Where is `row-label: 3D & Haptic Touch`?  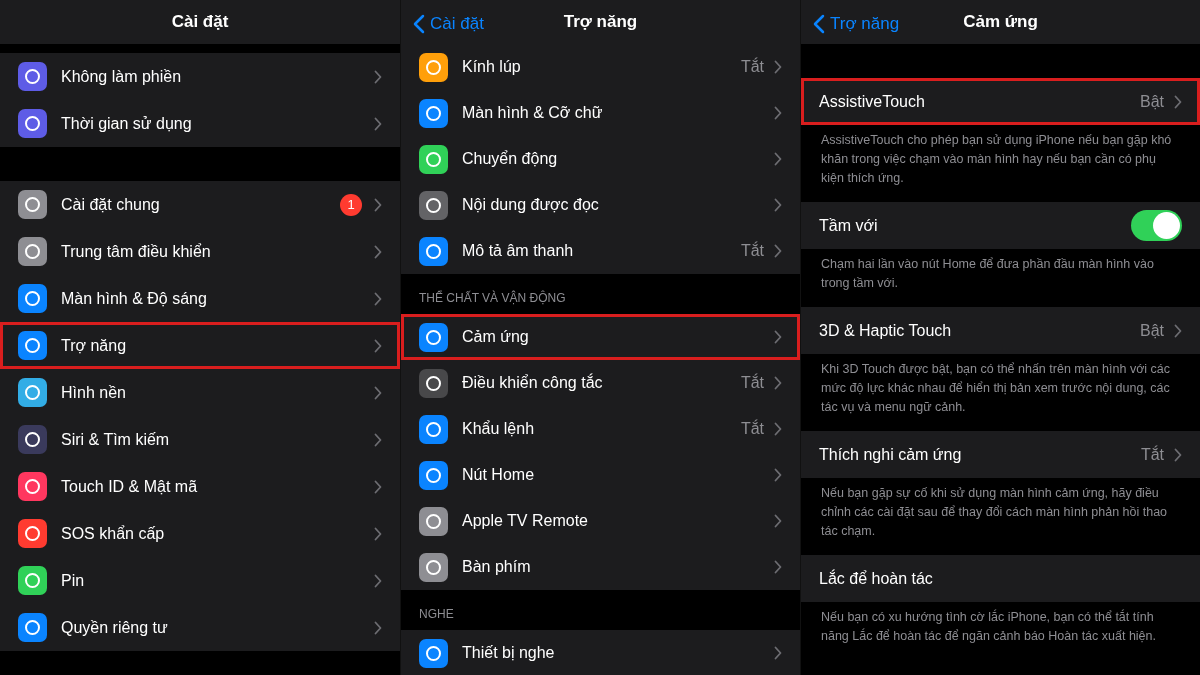 row-label: 3D & Haptic Touch is located at coordinates (885, 330).